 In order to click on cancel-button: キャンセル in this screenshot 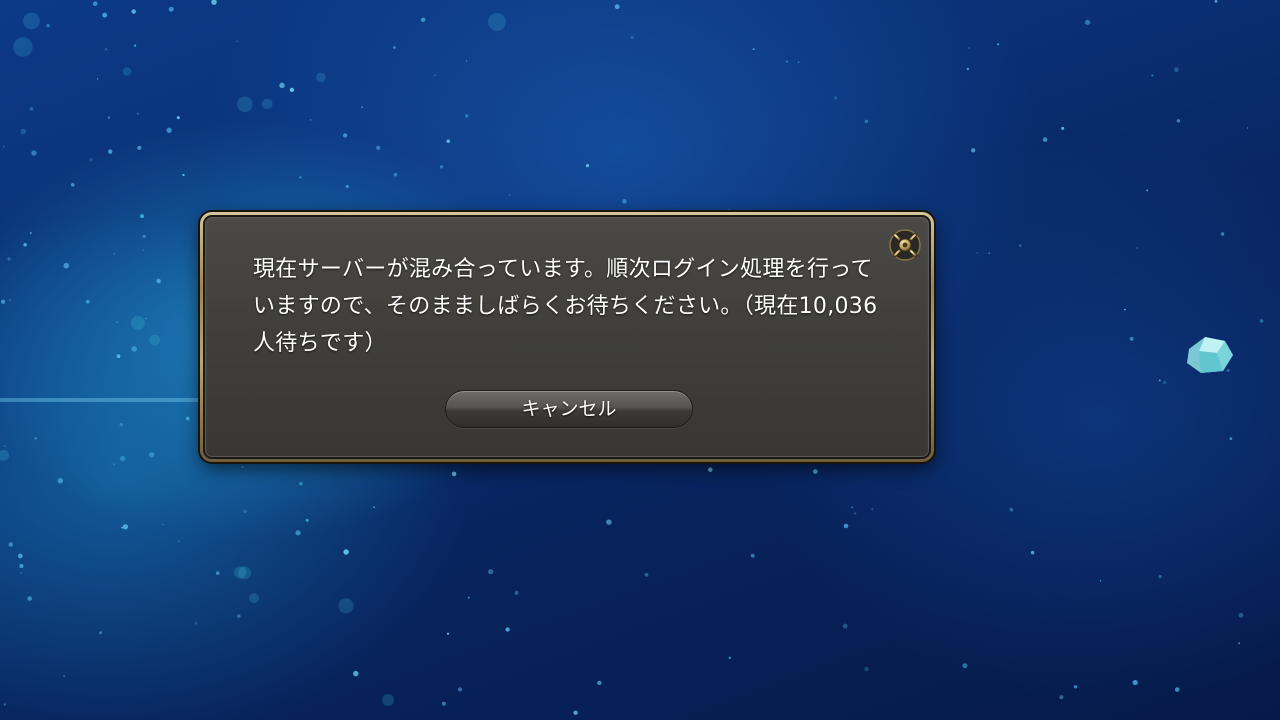, I will do `click(569, 409)`.